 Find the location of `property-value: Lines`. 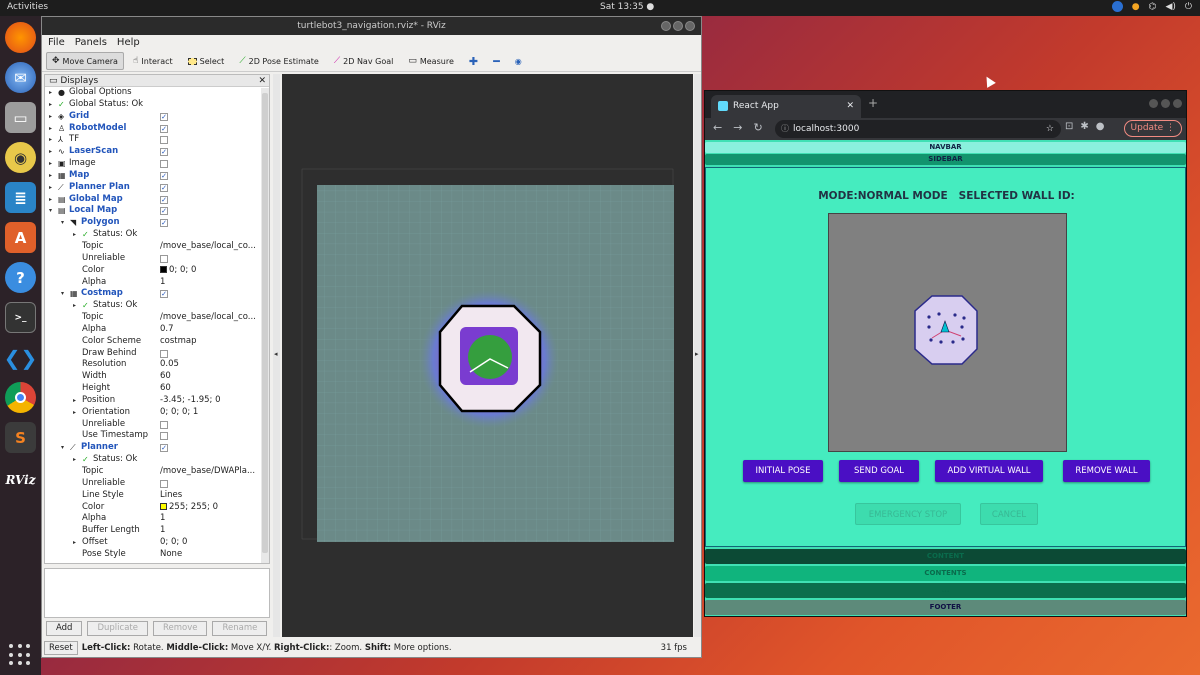

property-value: Lines is located at coordinates (171, 496).